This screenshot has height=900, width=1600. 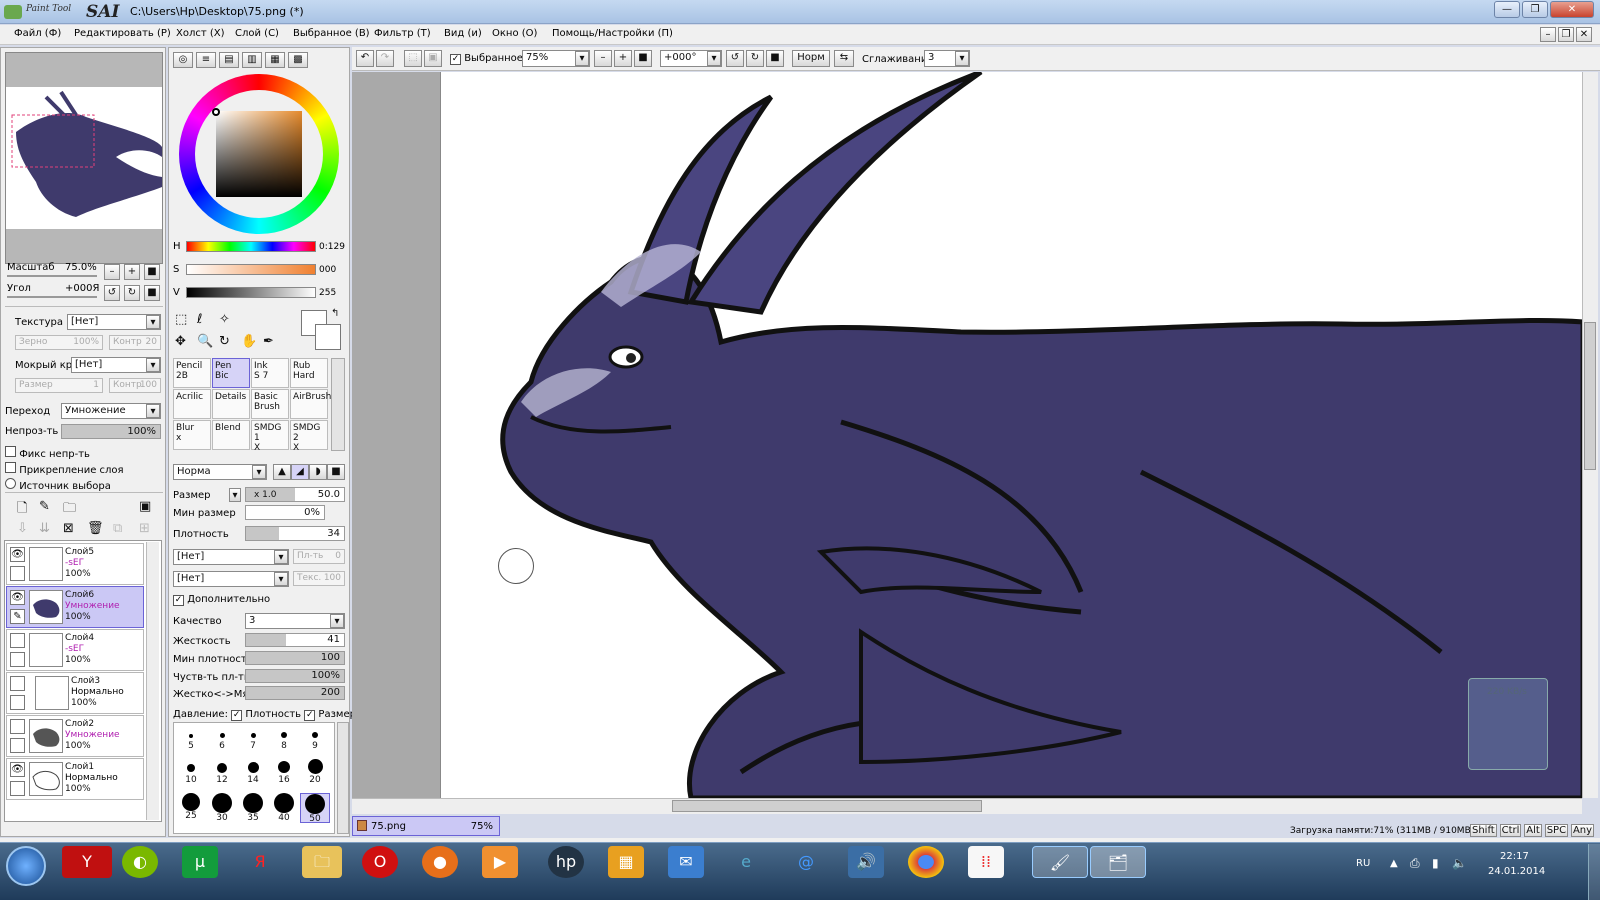 I want to click on merge-visible-icon: ⧉, so click(x=117, y=528).